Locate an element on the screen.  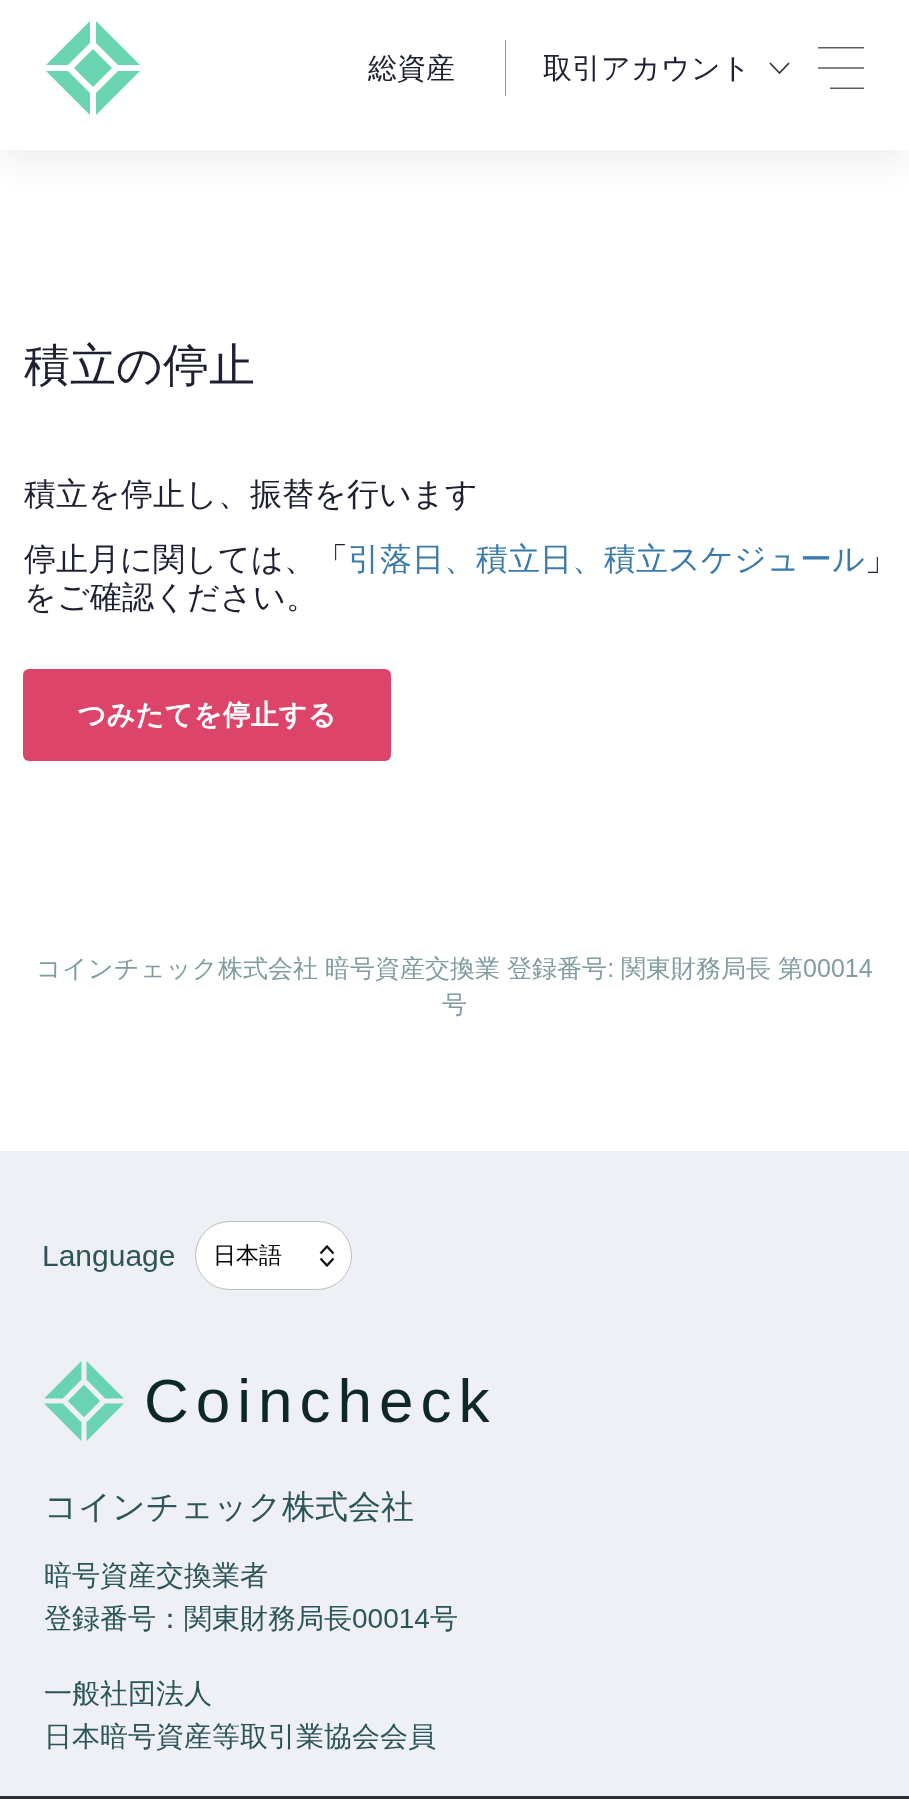
nav-link: 総資産 is located at coordinates (411, 68).